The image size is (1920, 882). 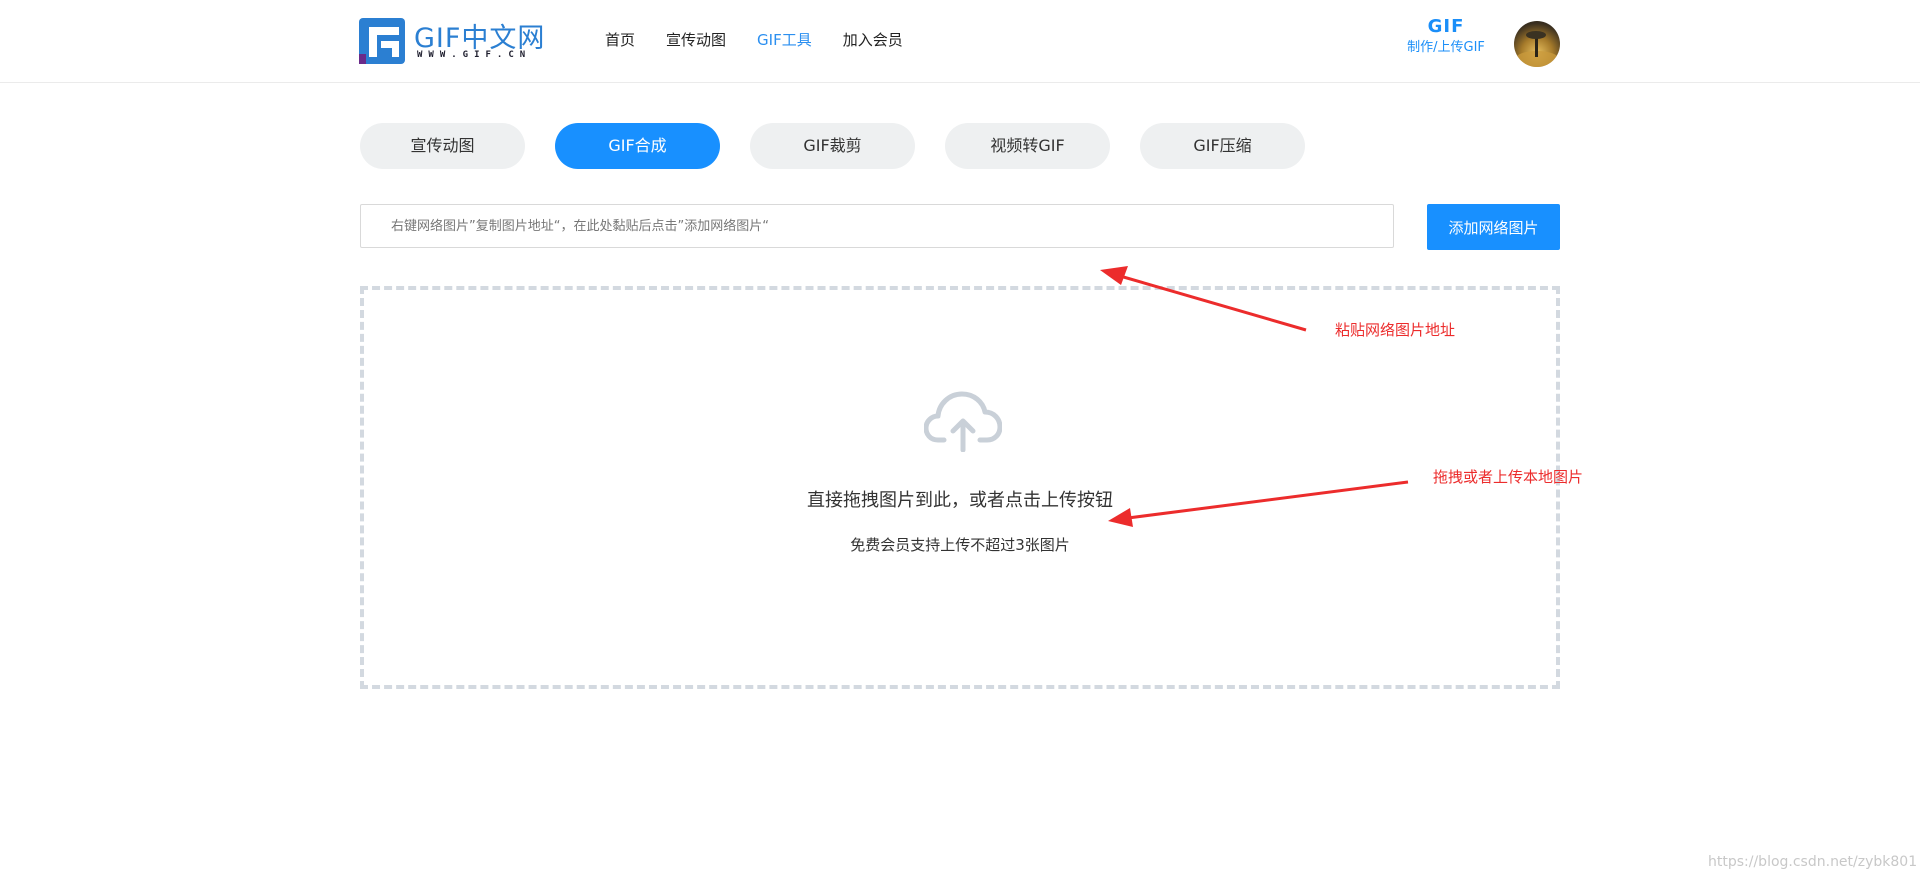 I want to click on make-gif-link: GIF 制作/上传GIF, so click(x=1446, y=37).